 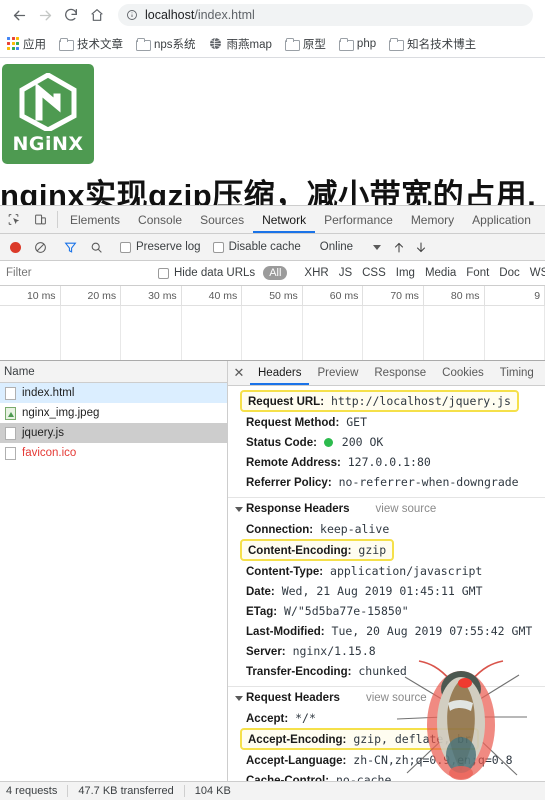 What do you see at coordinates (48, 102) in the screenshot?
I see `nginx-hexagon-icon` at bounding box center [48, 102].